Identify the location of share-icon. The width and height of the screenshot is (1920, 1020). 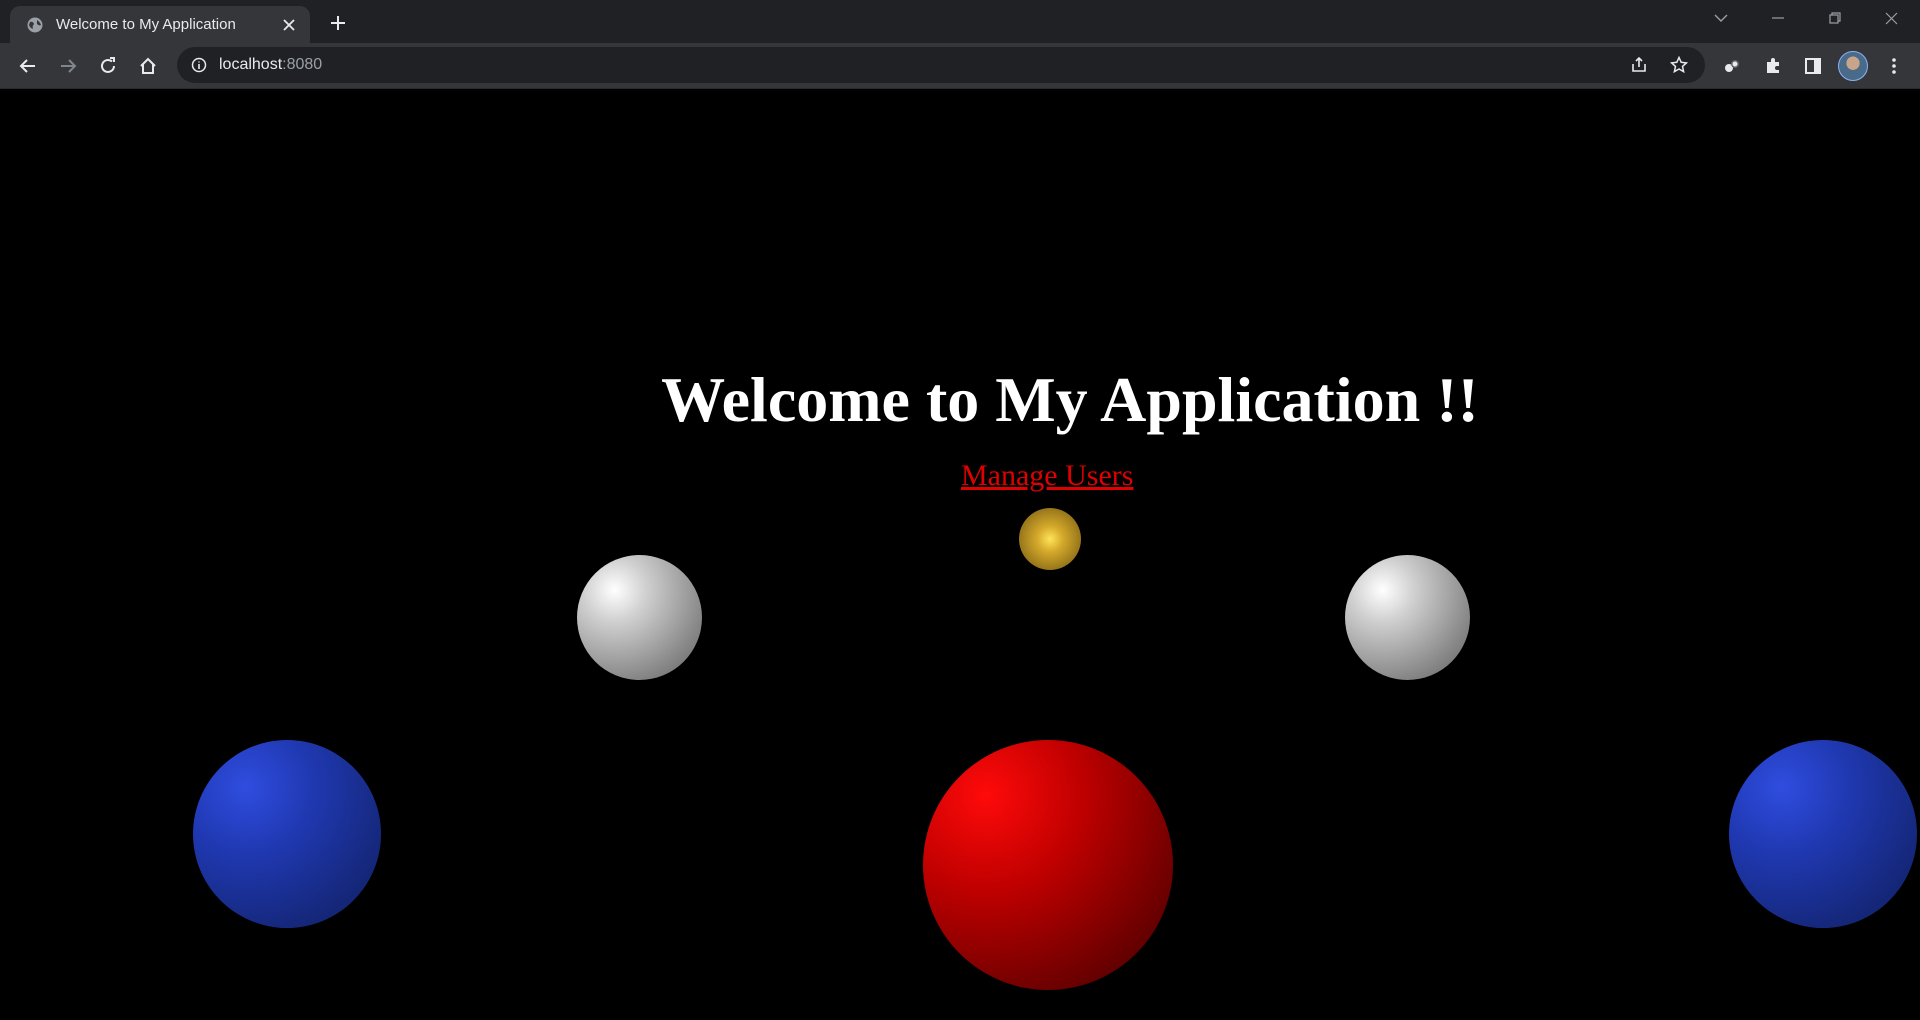
(1639, 65).